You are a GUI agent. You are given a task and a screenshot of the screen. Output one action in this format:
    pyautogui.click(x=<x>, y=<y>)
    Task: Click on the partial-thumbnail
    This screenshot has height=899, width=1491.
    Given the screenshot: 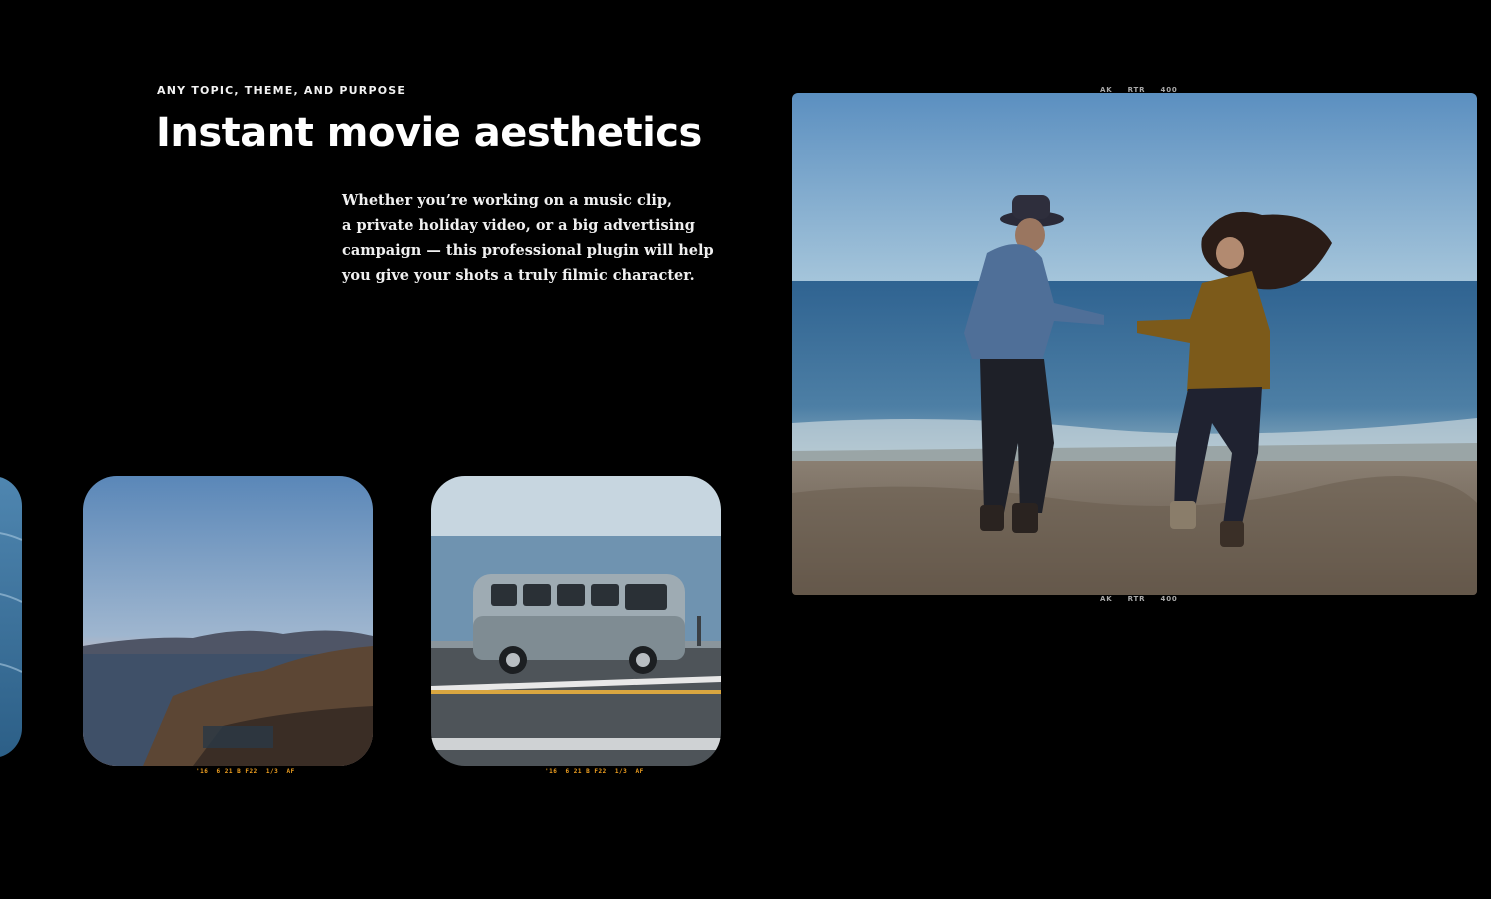 What is the action you would take?
    pyautogui.click(x=11, y=617)
    